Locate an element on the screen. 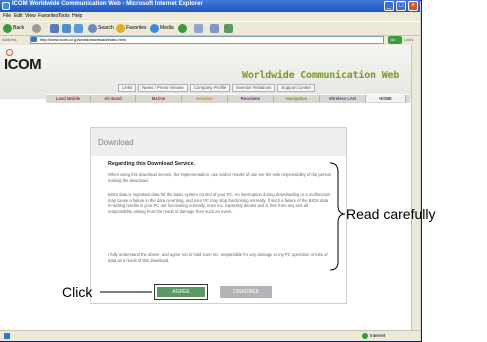 The height and width of the screenshot is (342, 487). read-carefully-annotation: Read carefully is located at coordinates (391, 214).